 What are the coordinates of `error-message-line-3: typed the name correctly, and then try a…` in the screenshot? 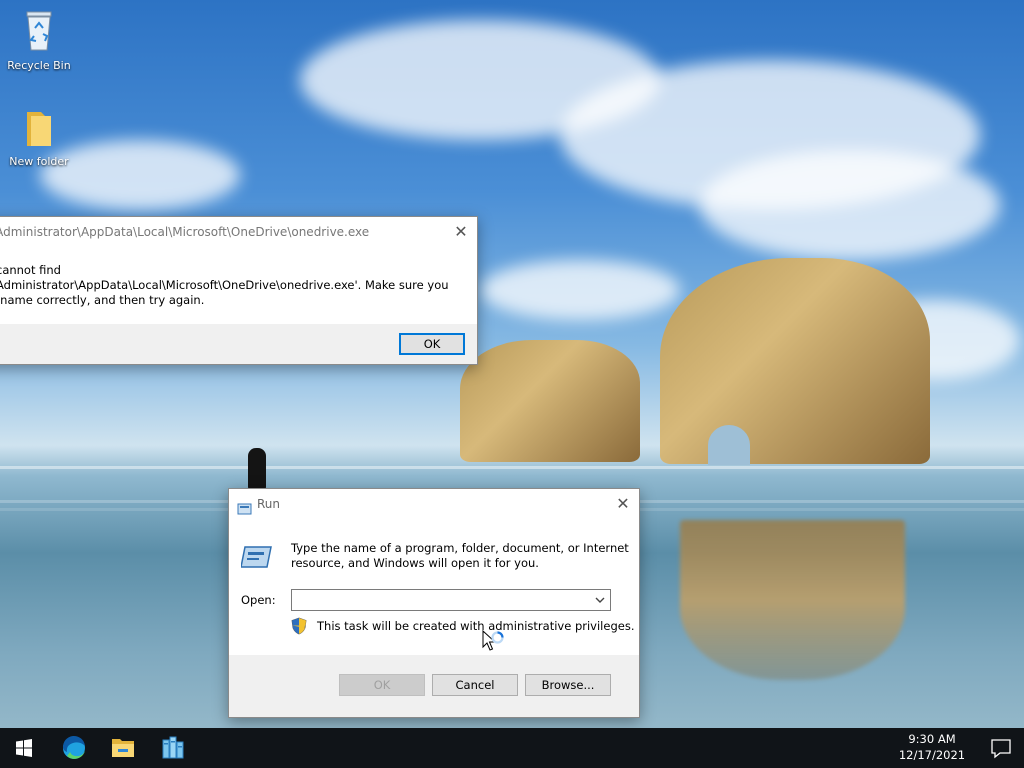 It's located at (102, 300).